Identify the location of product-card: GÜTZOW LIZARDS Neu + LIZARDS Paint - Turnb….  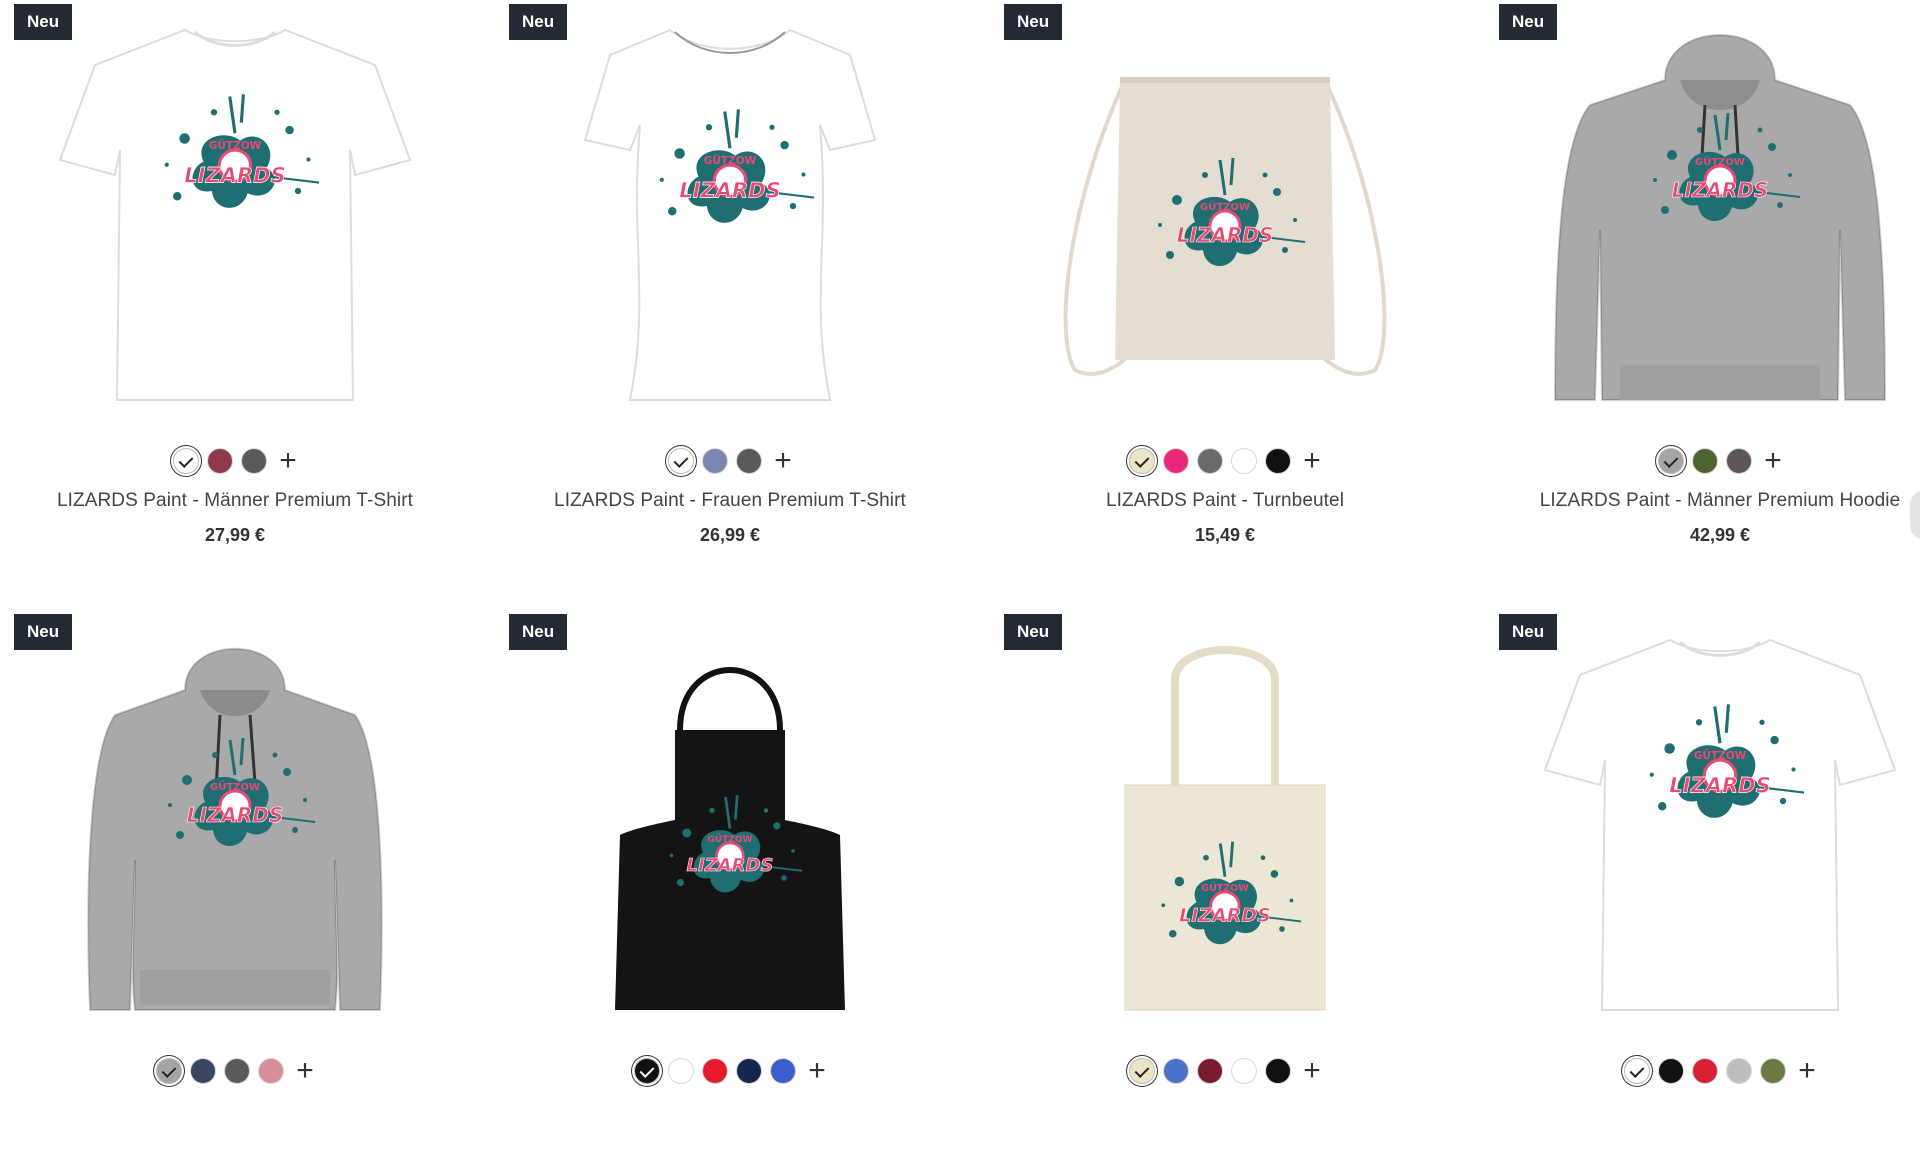
(1225, 280).